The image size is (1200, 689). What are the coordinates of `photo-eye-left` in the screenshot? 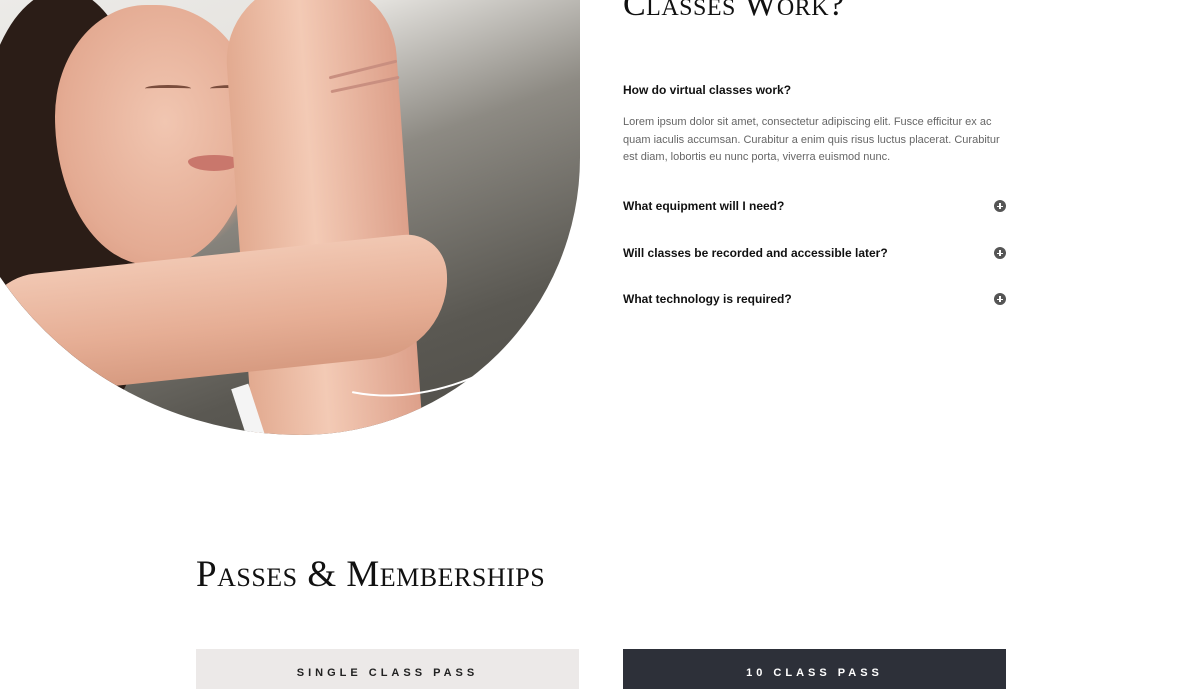 It's located at (168, 88).